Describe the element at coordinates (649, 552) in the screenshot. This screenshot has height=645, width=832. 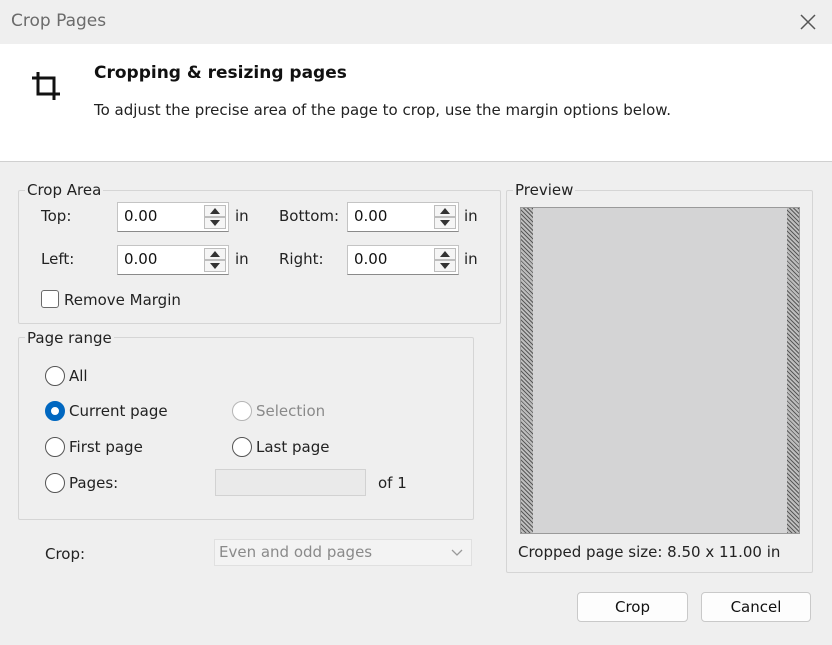
I see `cropped-size-text: Cropped page size: 8.50 x 11.00 in` at that location.